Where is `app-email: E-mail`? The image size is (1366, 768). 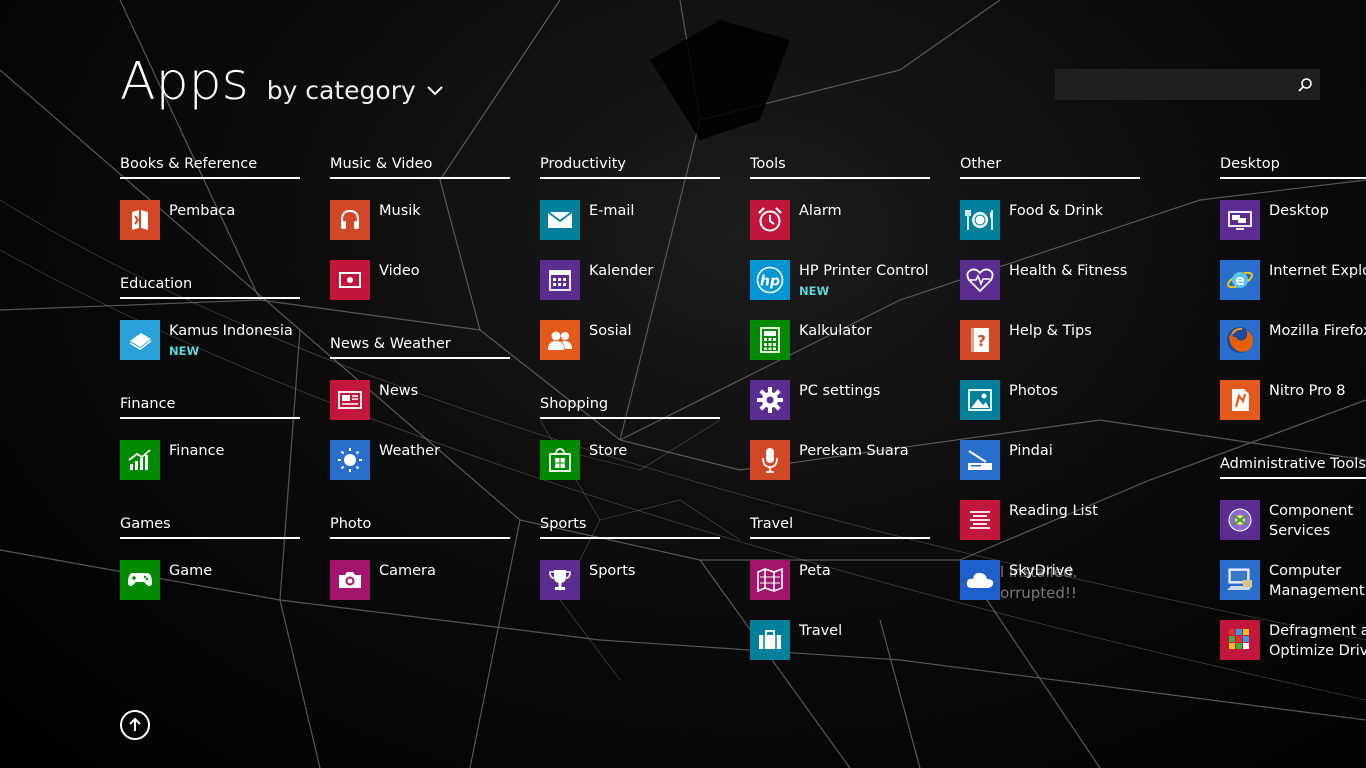 app-email: E-mail is located at coordinates (640, 221).